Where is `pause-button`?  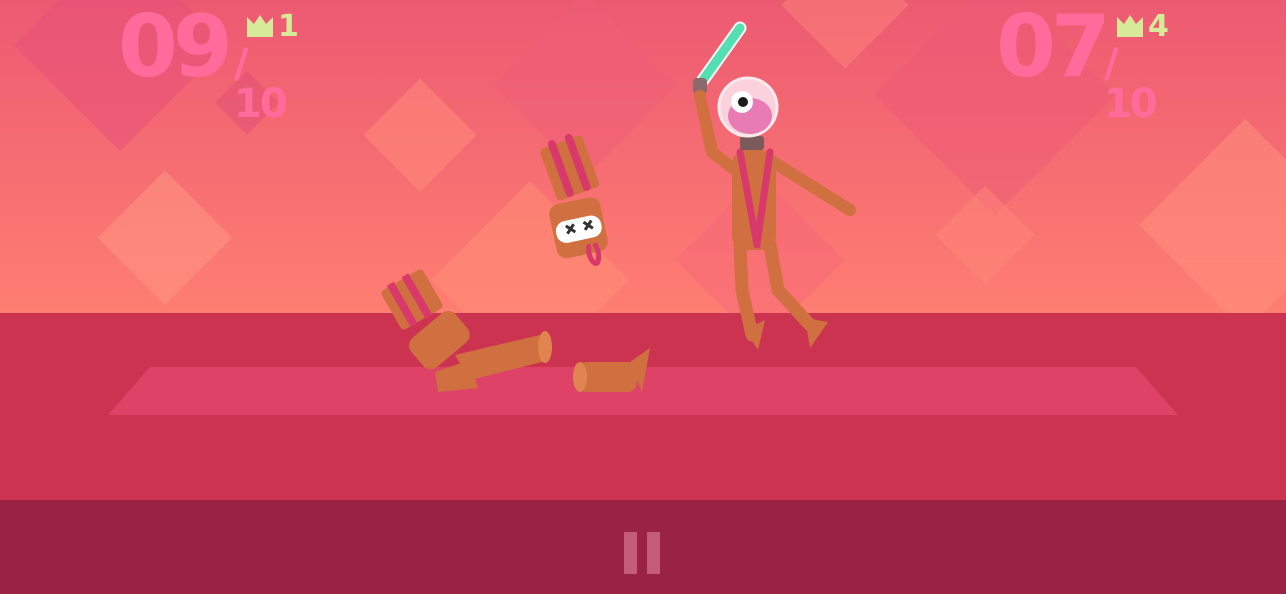 pause-button is located at coordinates (643, 553).